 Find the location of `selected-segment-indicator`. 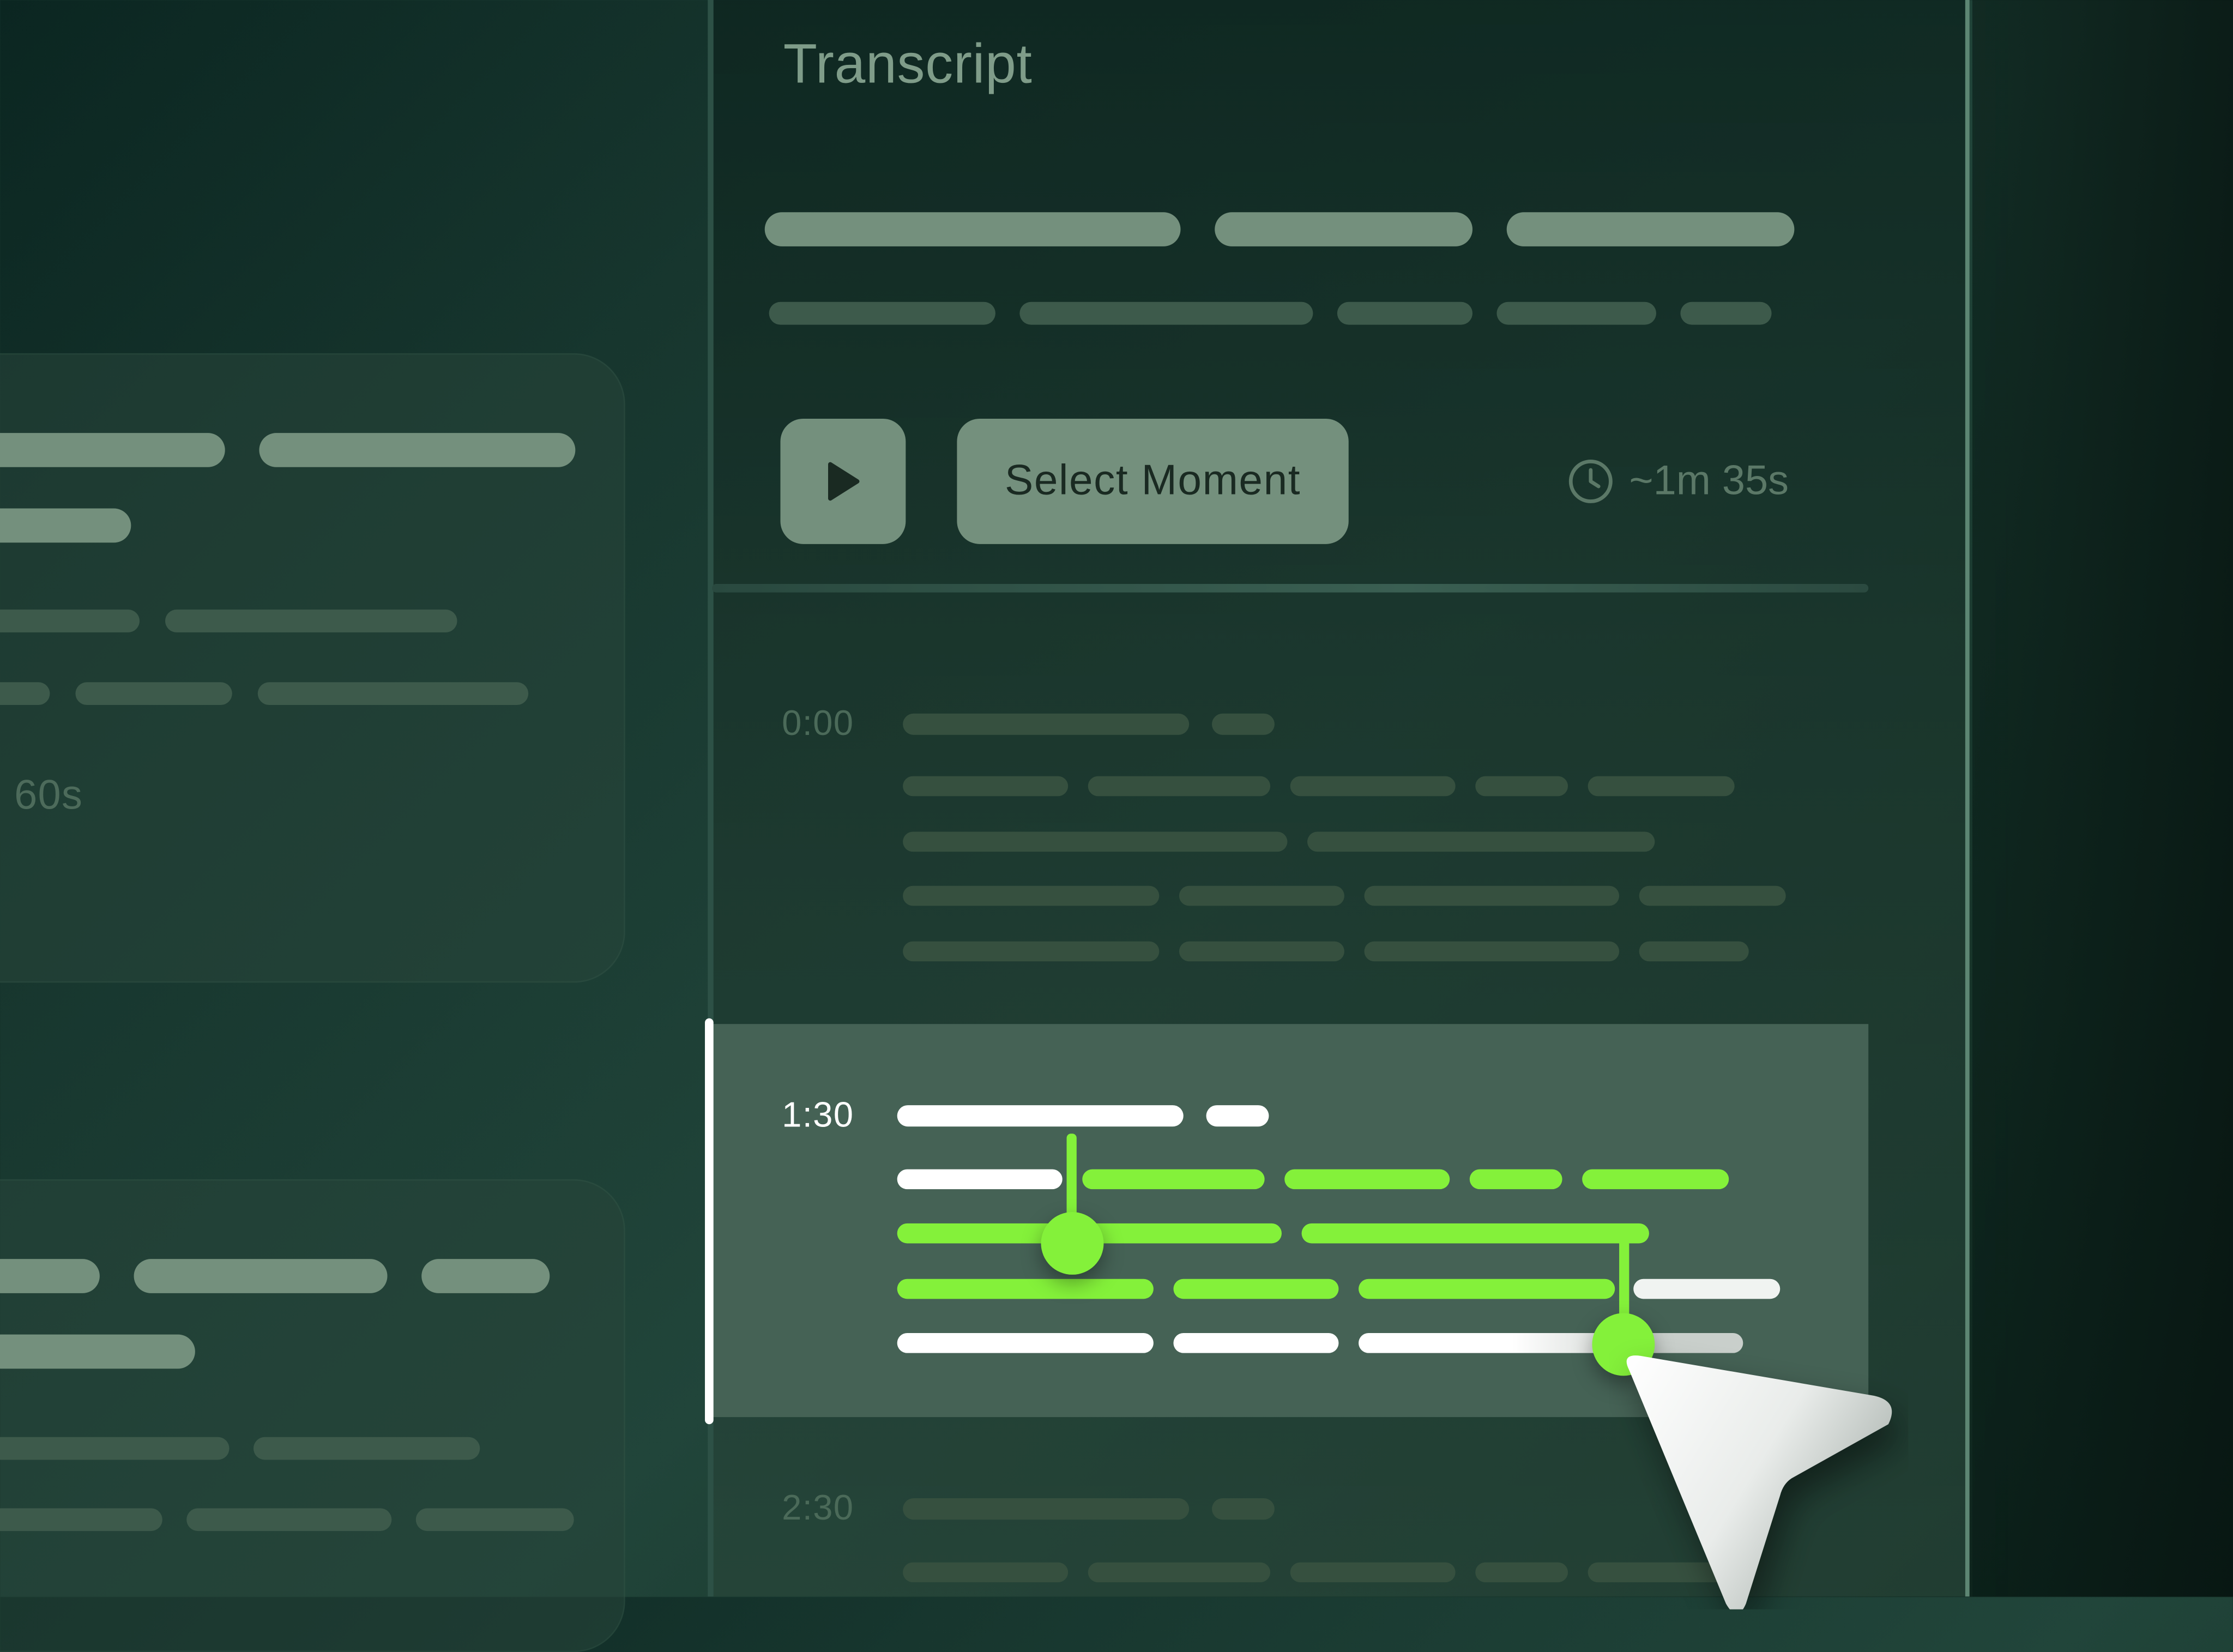

selected-segment-indicator is located at coordinates (709, 1221).